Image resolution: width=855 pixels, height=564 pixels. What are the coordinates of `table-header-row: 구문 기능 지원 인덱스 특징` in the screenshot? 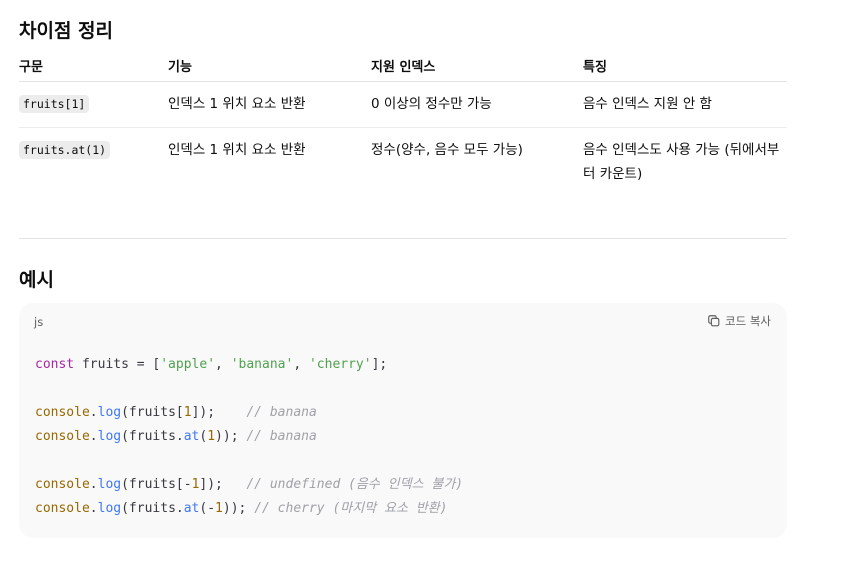 It's located at (403, 66).